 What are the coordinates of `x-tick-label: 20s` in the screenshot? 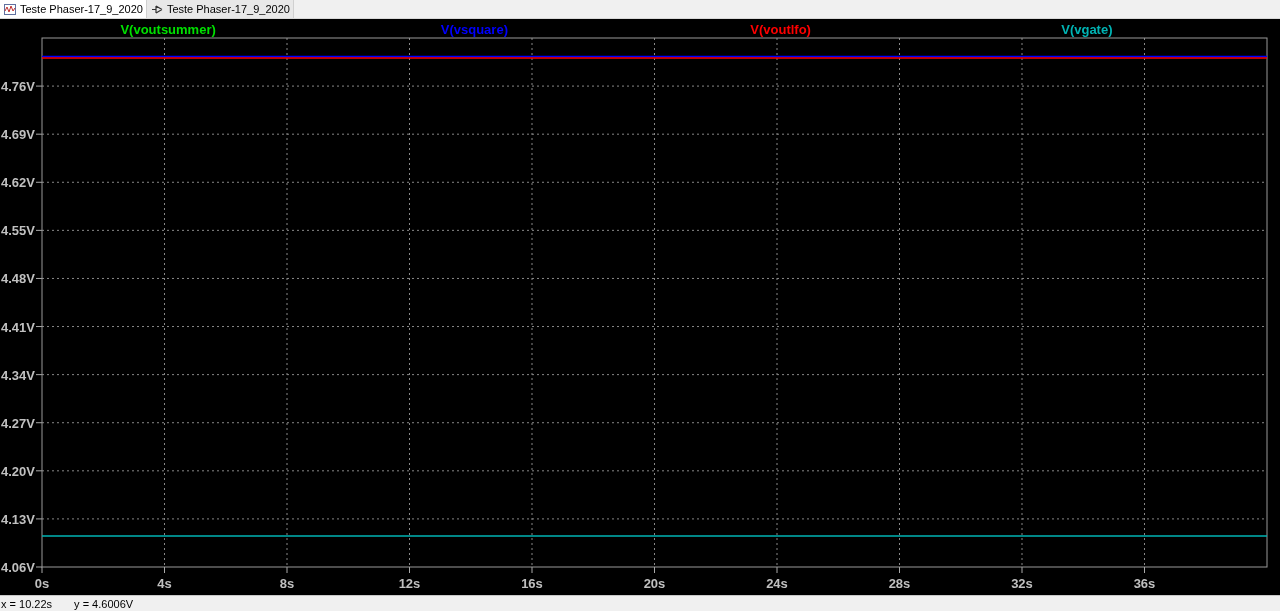 It's located at (654, 583).